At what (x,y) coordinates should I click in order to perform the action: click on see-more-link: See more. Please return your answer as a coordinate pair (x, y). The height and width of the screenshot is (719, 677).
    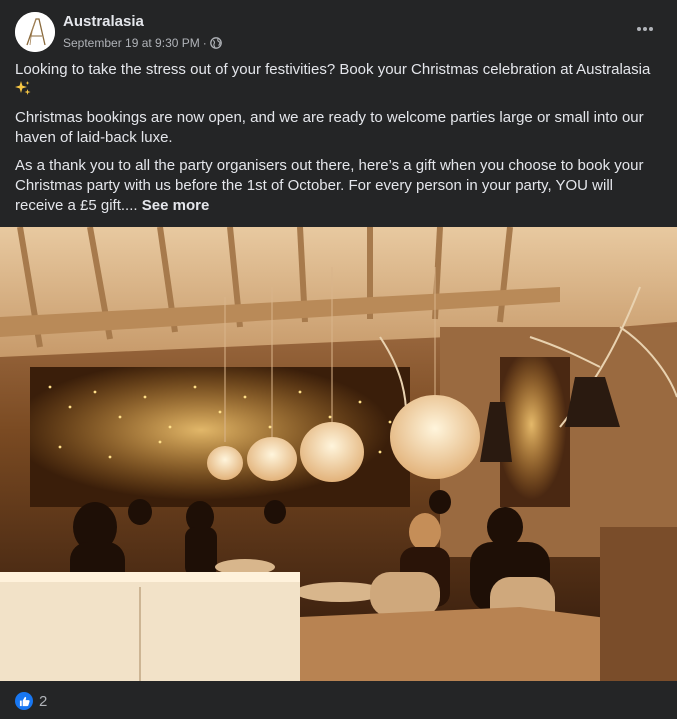
    Looking at the image, I should click on (176, 205).